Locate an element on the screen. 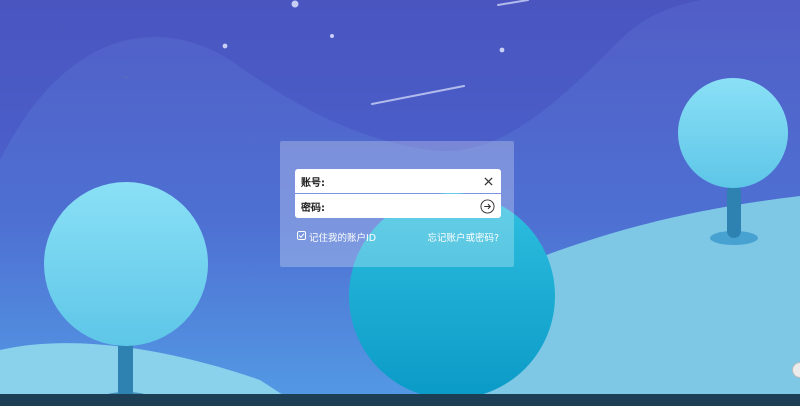  password-input is located at coordinates (402, 206).